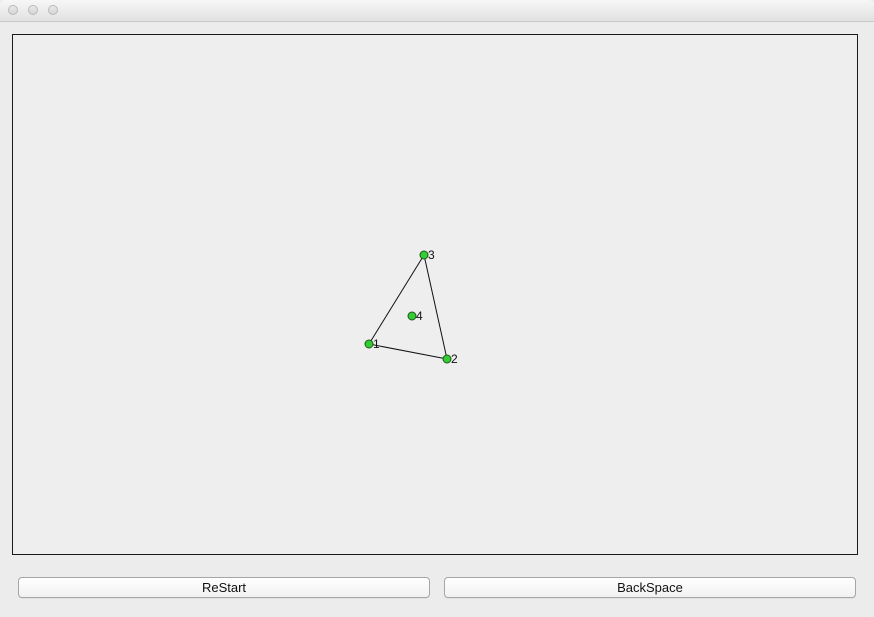 Image resolution: width=874 pixels, height=617 pixels. Describe the element at coordinates (33, 10) in the screenshot. I see `minimize-window-icon` at that location.